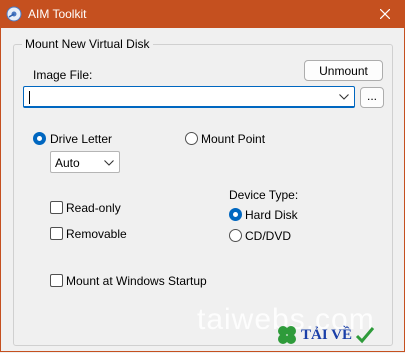 This screenshot has width=405, height=353. What do you see at coordinates (233, 139) in the screenshot?
I see `mount-point-label: Mount Point` at bounding box center [233, 139].